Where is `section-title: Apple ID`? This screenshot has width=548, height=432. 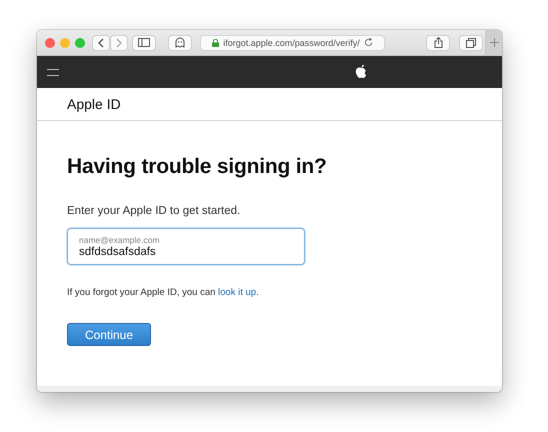
section-title: Apple ID is located at coordinates (94, 104).